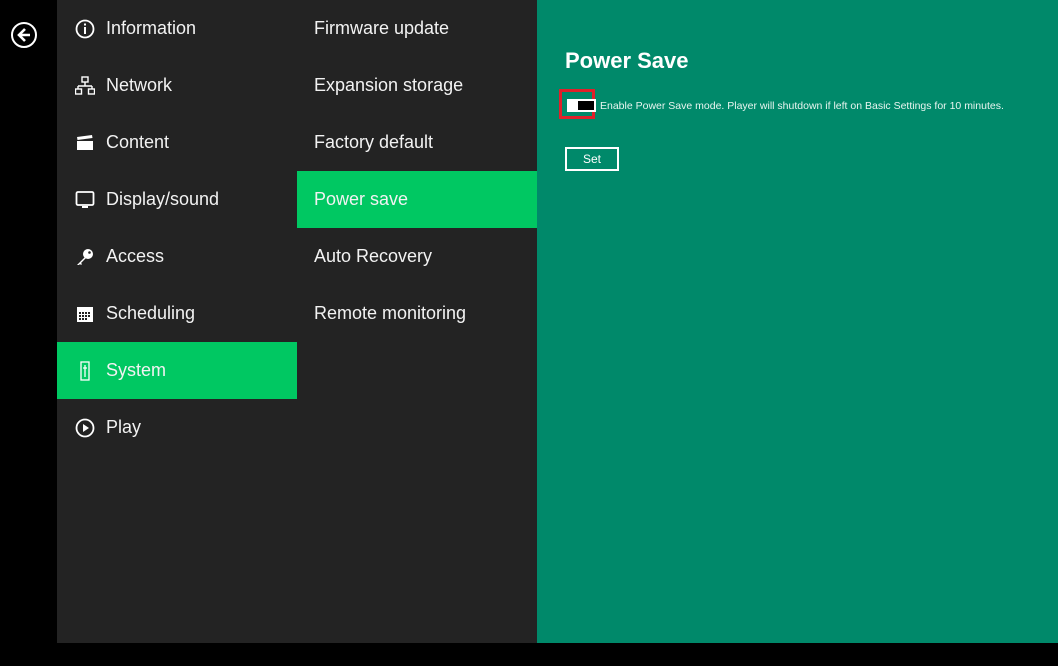 This screenshot has height=666, width=1058. I want to click on back-button, so click(24, 35).